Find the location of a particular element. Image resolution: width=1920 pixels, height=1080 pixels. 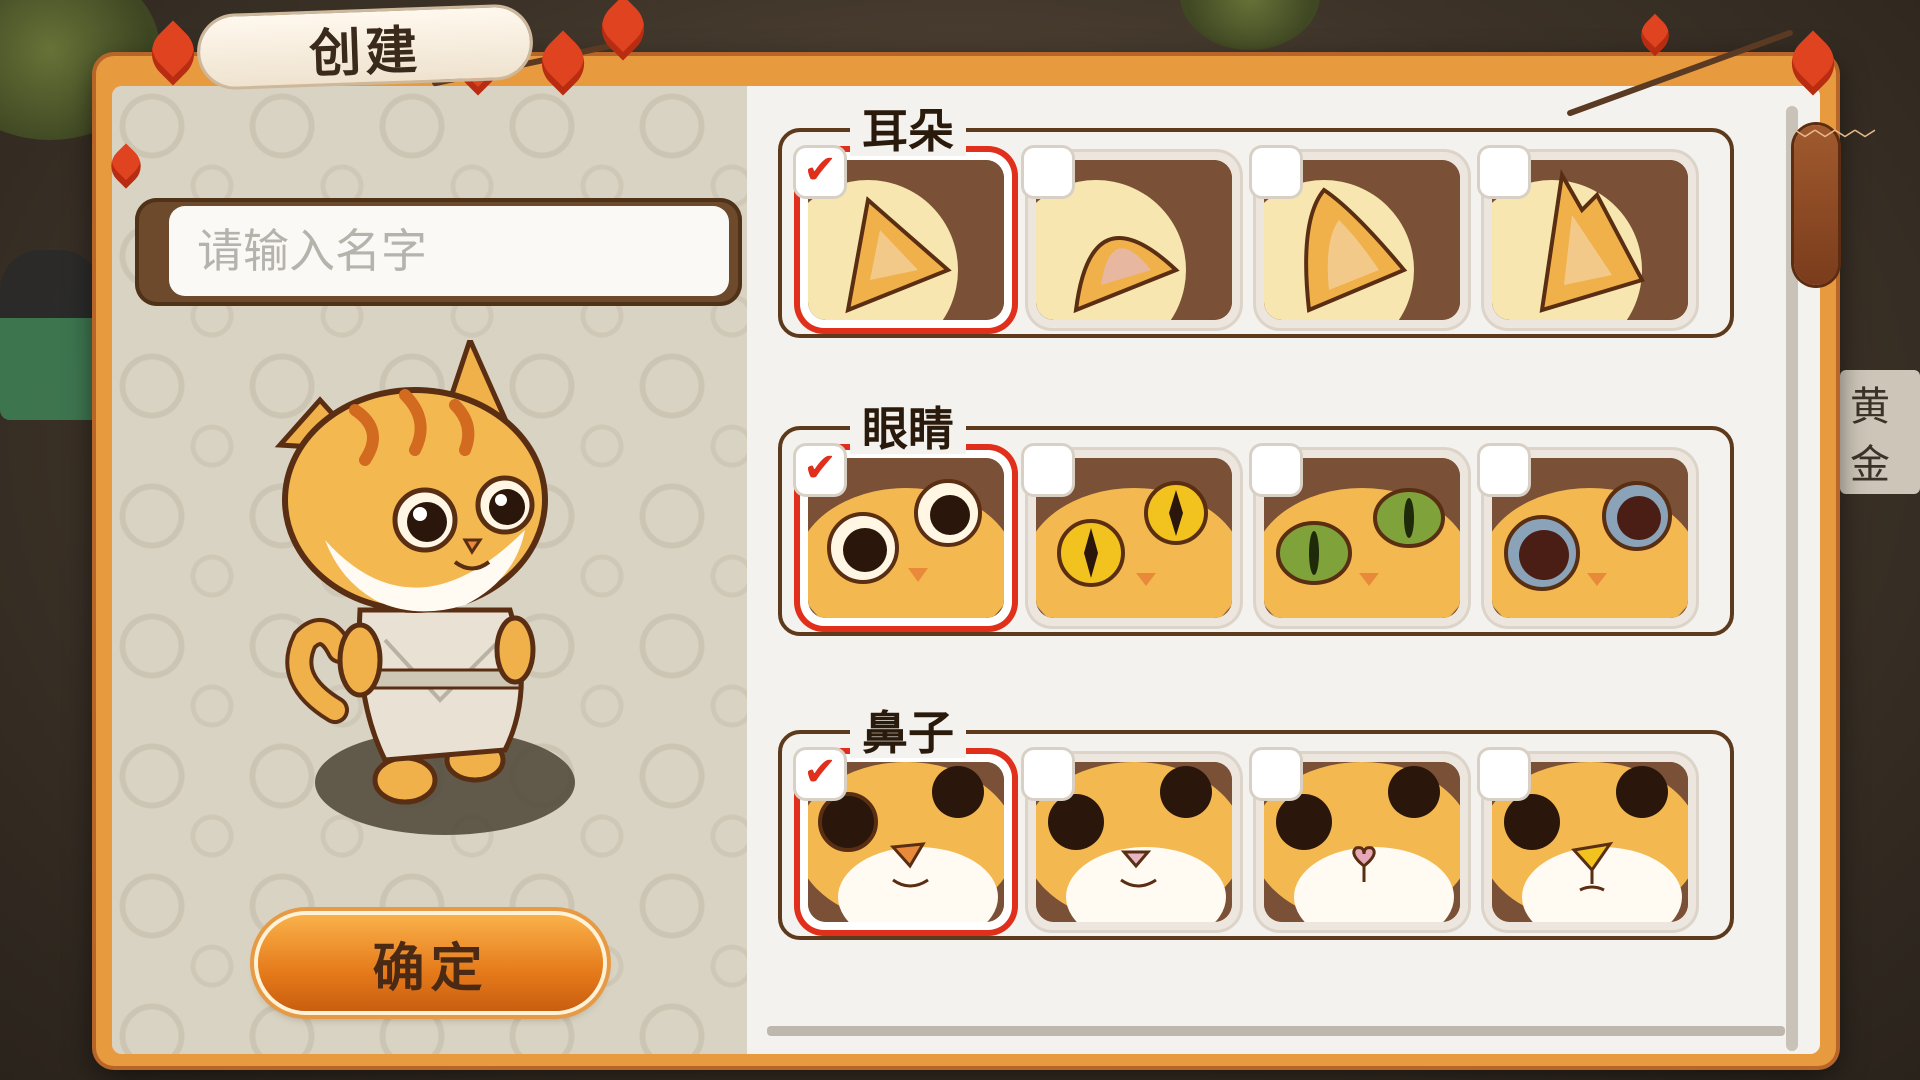

ears-section: 耳朵 ✔ is located at coordinates (1256, 222).